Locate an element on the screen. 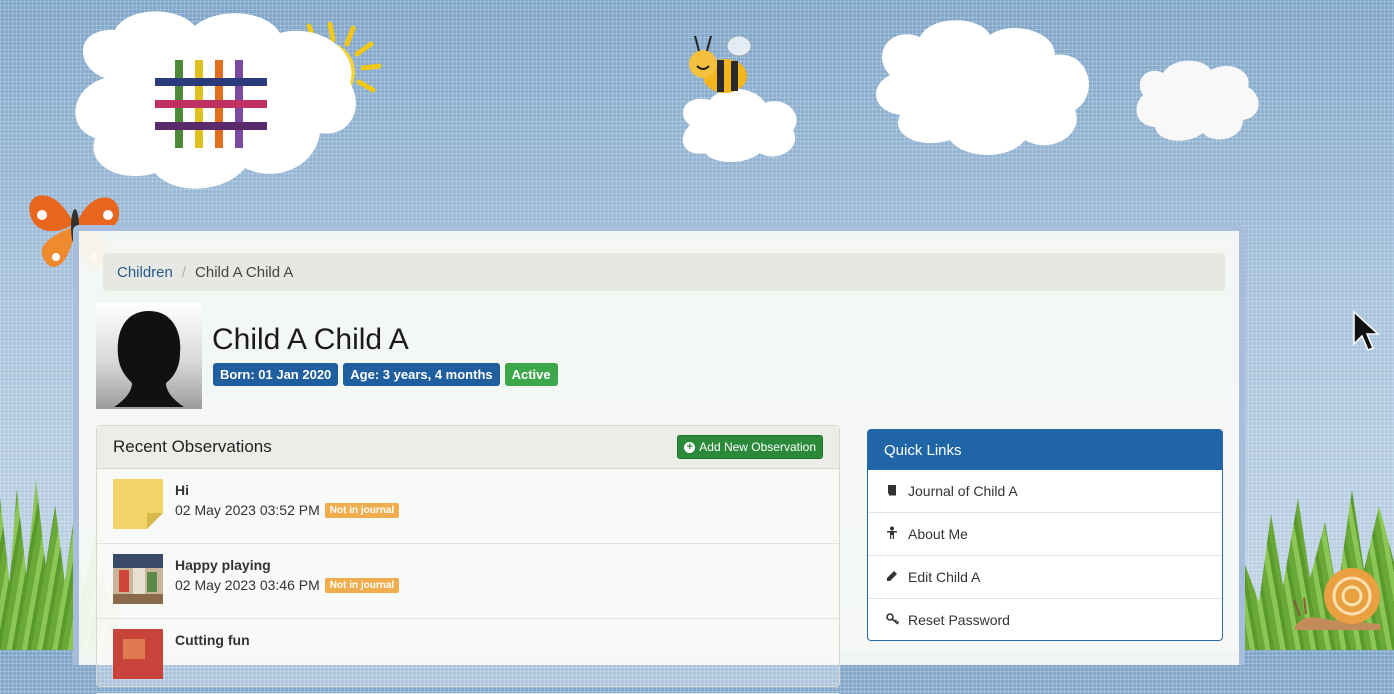  observation-meta: 02 May 2023 03:46 PM Not in journal is located at coordinates (287, 585).